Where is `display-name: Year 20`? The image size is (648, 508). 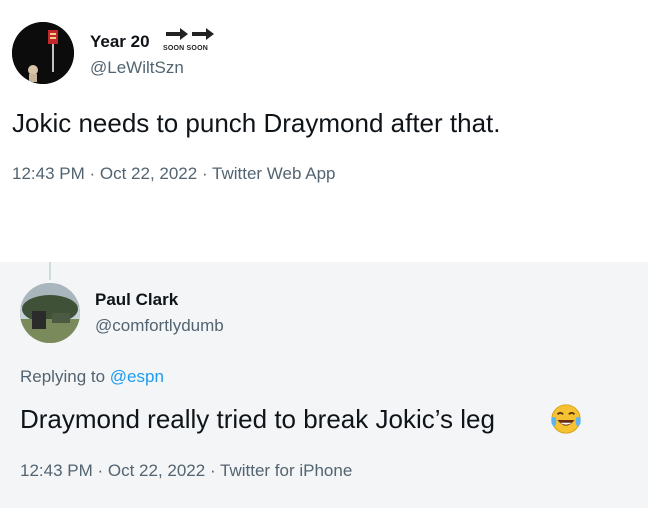
display-name: Year 20 is located at coordinates (120, 42).